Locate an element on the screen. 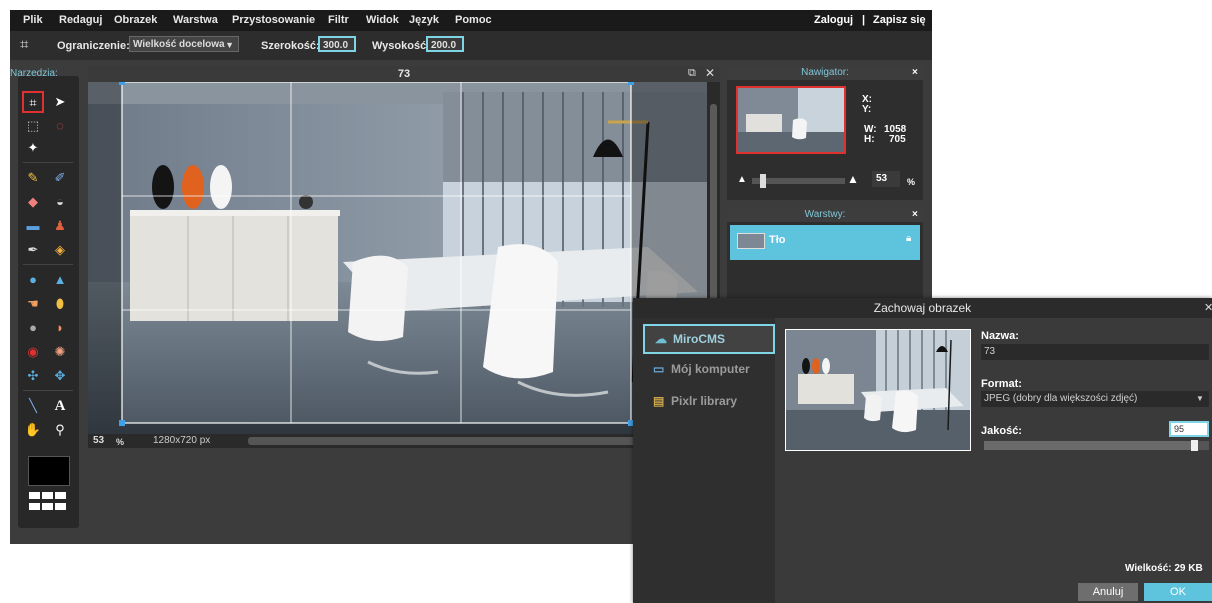  width-input: 300.0 is located at coordinates (337, 44).